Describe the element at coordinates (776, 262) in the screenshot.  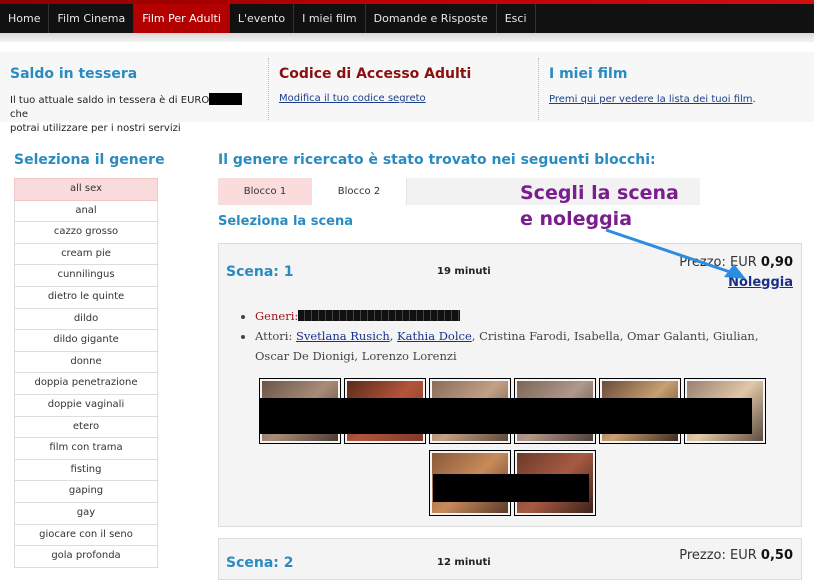
I see `price-value: 0,90` at that location.